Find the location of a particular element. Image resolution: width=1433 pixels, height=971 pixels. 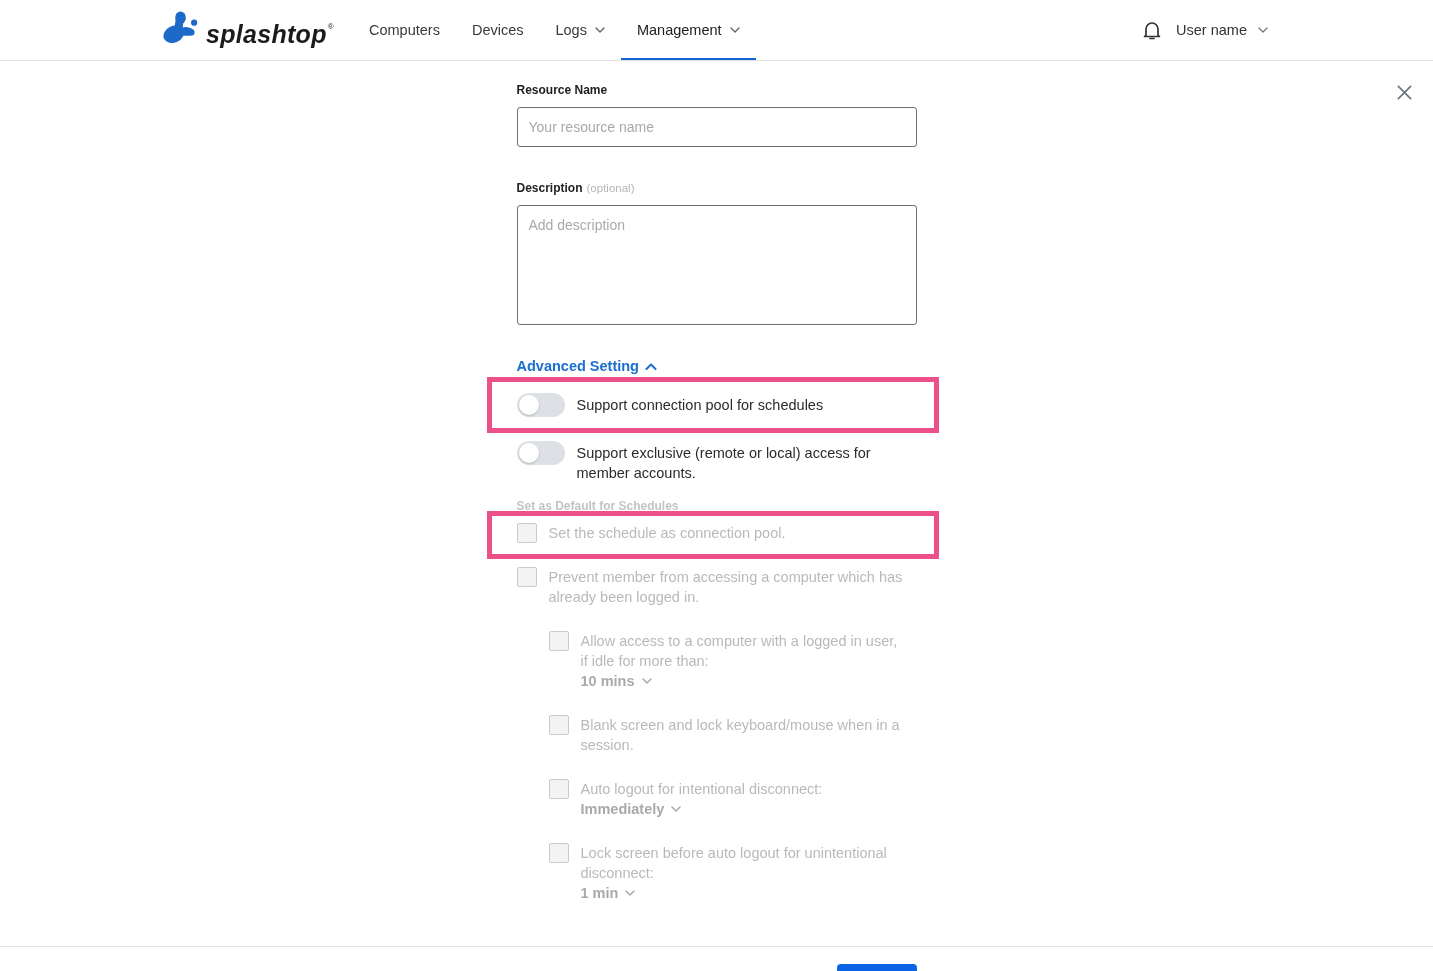

bell-icon is located at coordinates (1152, 30).